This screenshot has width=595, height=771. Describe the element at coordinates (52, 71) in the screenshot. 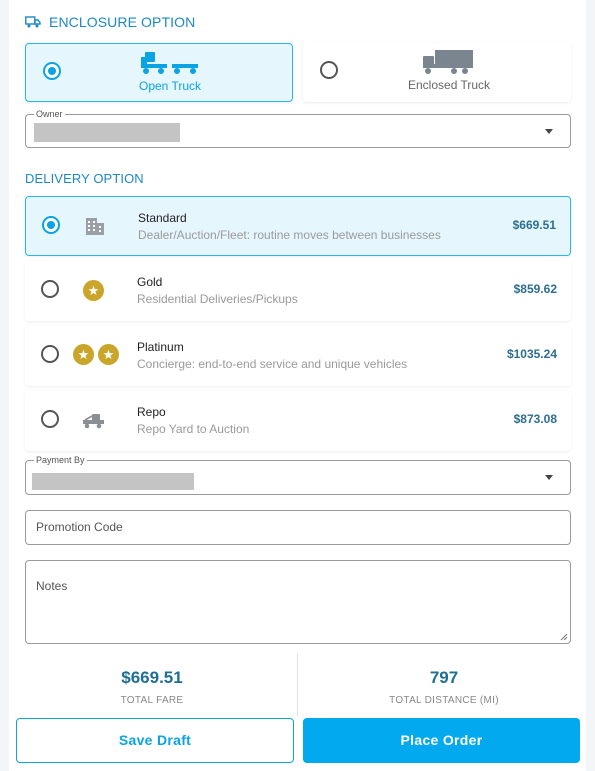

I see `open-truck-radio` at that location.